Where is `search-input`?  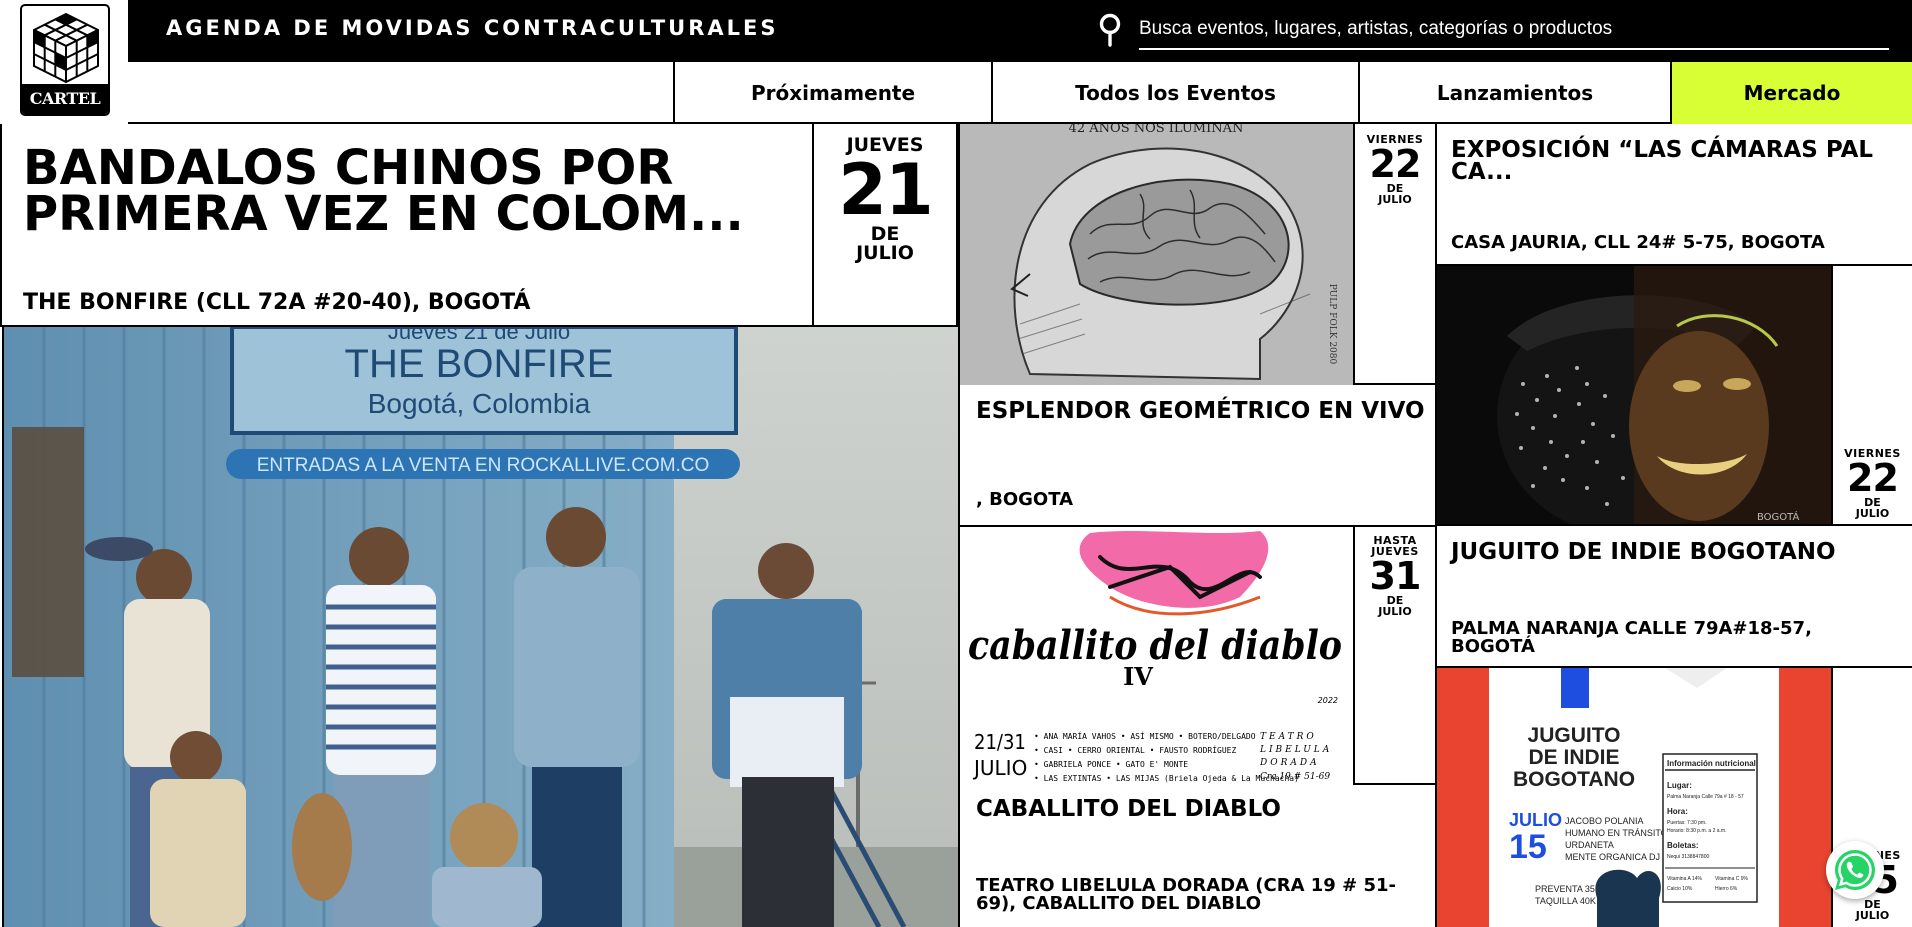
search-input is located at coordinates (1514, 30).